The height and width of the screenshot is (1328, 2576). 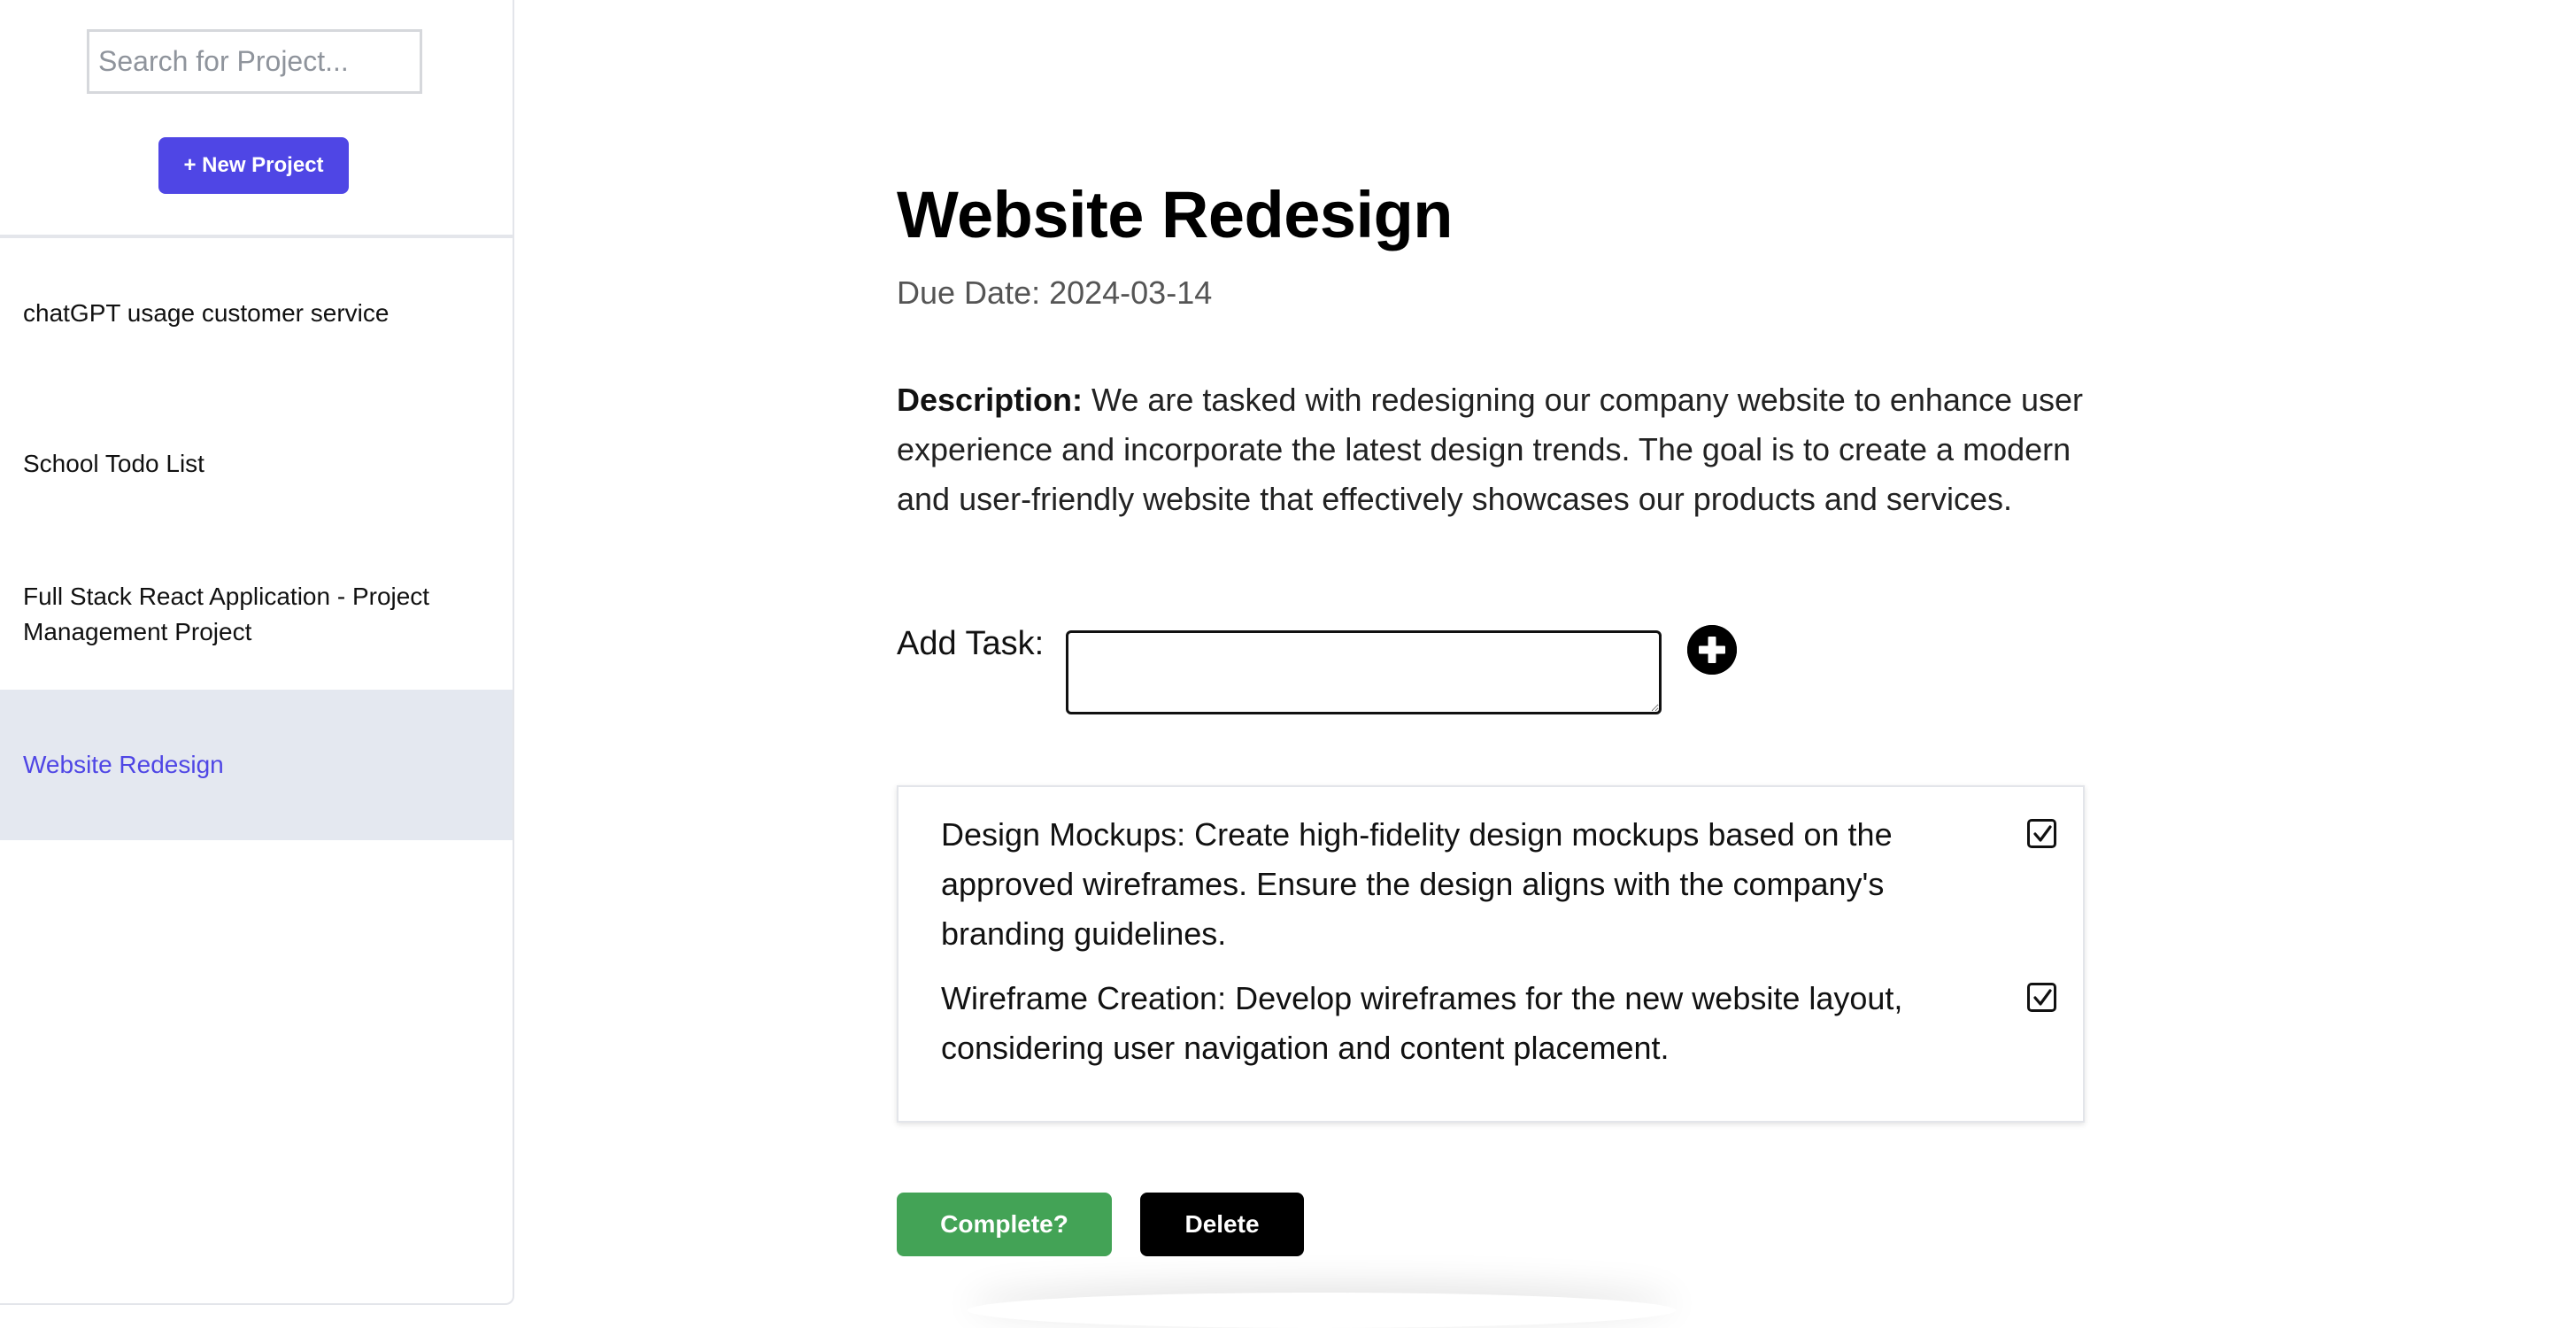 I want to click on new-project-button: + New Project, so click(x=253, y=165).